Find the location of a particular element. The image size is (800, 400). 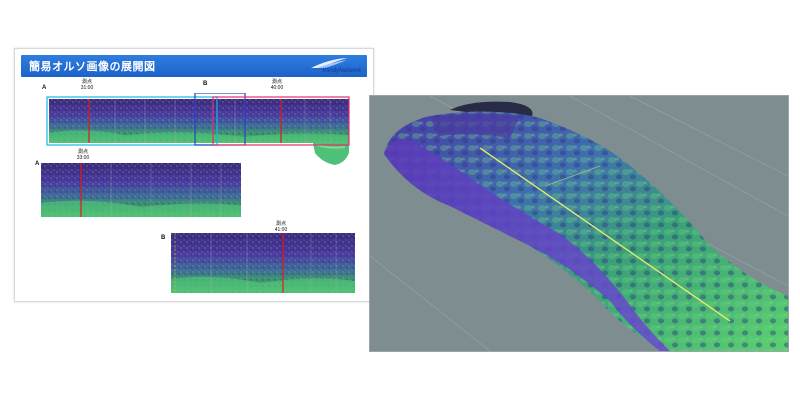

logo-text: WindyNetwork is located at coordinates (341, 71).